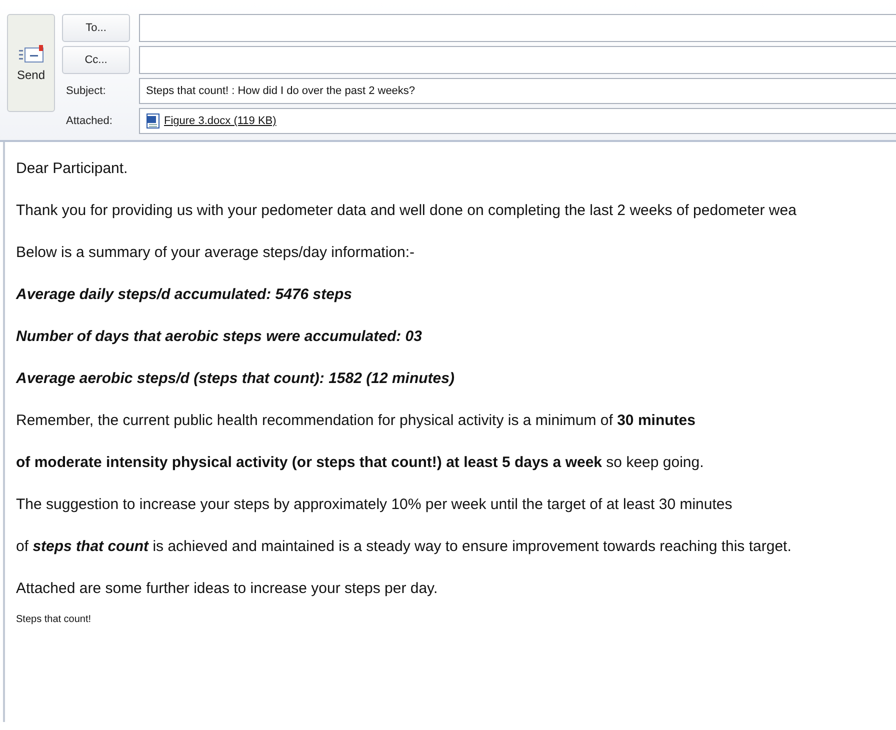 The image size is (896, 730). Describe the element at coordinates (216, 253) in the screenshot. I see `body-text: Below is a summary of your average steps/day information:-` at that location.